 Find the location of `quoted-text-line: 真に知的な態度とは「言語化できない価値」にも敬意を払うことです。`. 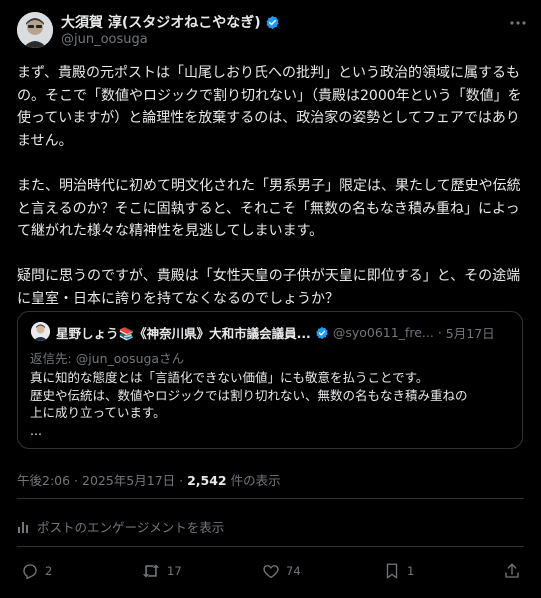

quoted-text-line: 真に知的な態度とは「言語化できない価値」にも敬意を払うことです。 is located at coordinates (229, 377).